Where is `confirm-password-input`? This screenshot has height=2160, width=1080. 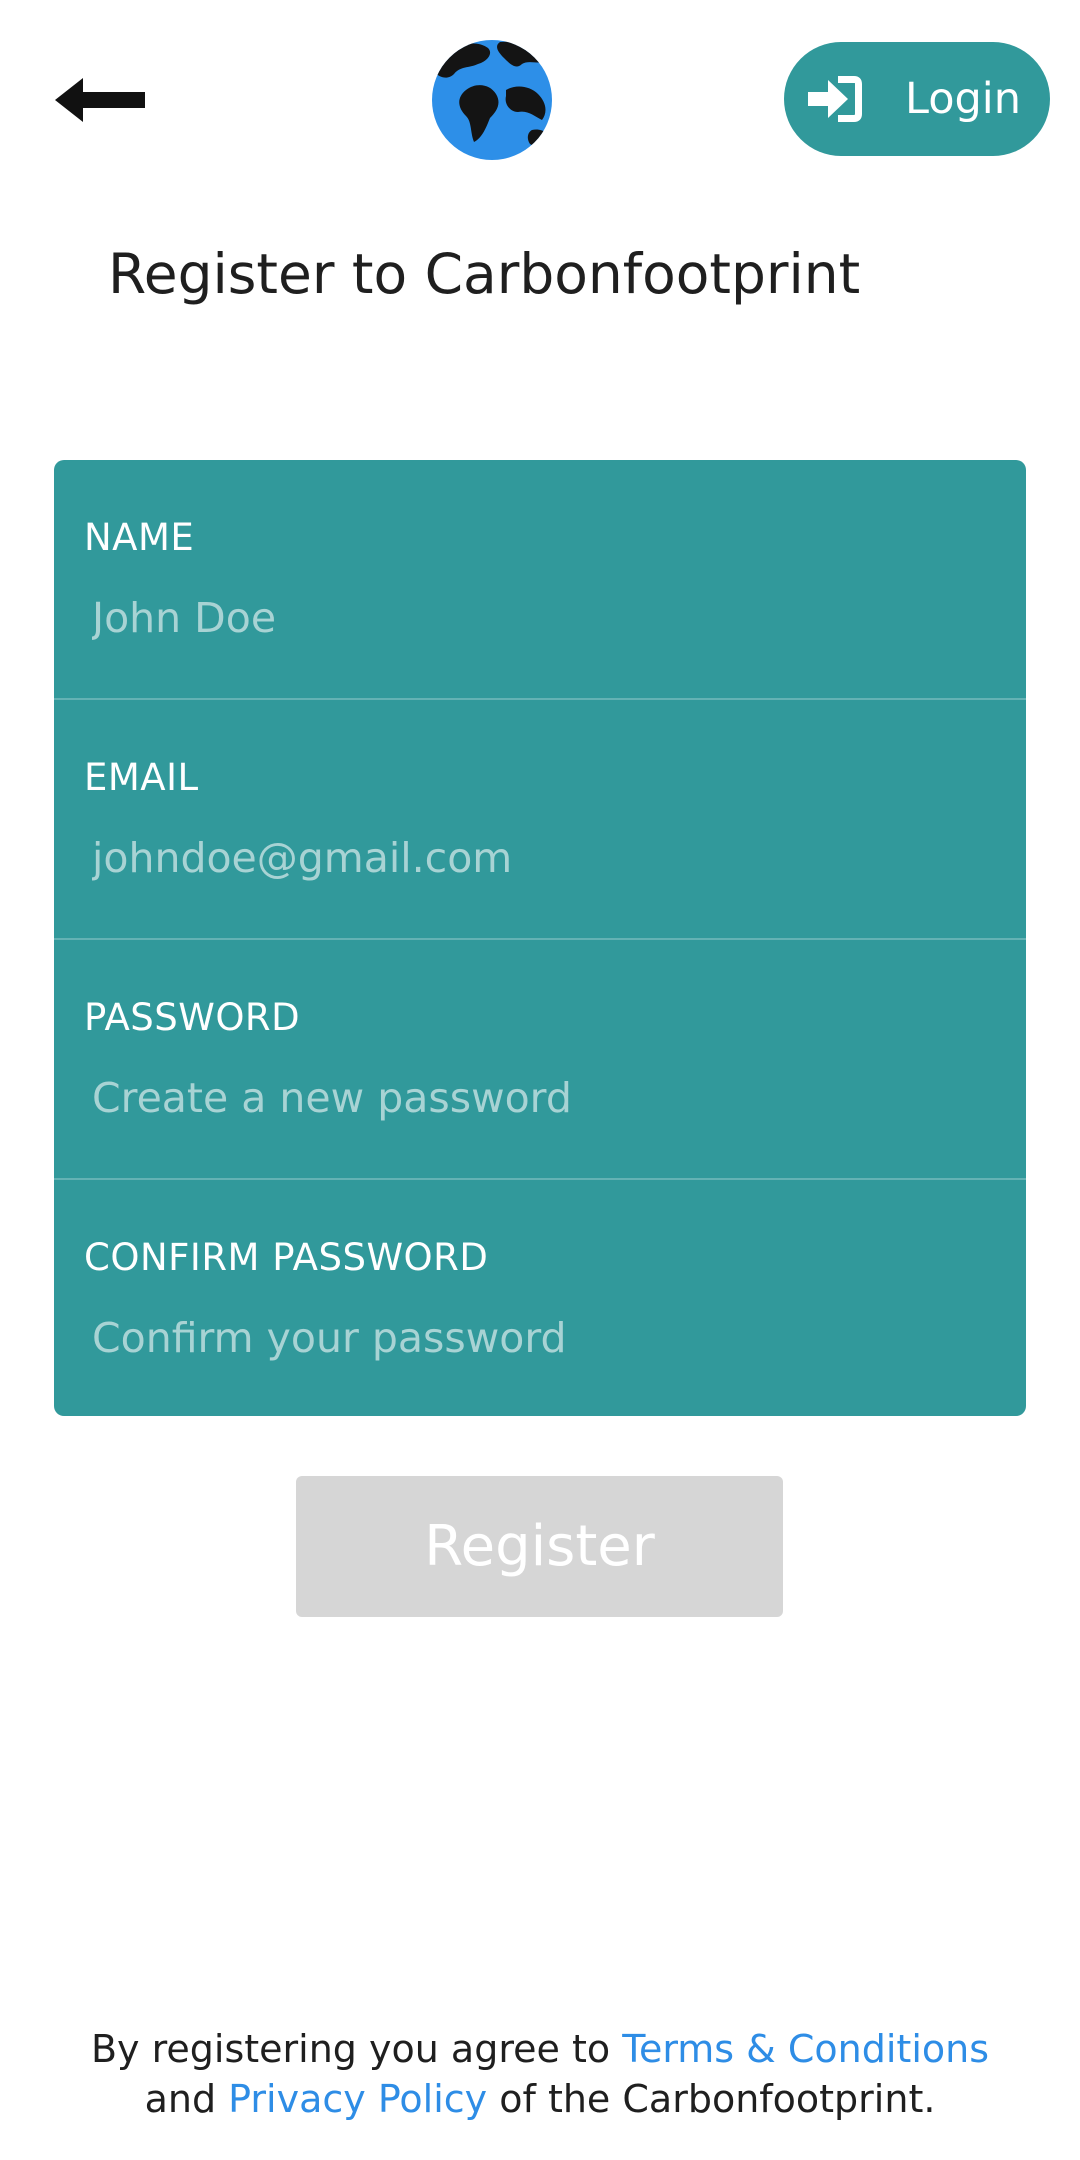 confirm-password-input is located at coordinates (542, 1338).